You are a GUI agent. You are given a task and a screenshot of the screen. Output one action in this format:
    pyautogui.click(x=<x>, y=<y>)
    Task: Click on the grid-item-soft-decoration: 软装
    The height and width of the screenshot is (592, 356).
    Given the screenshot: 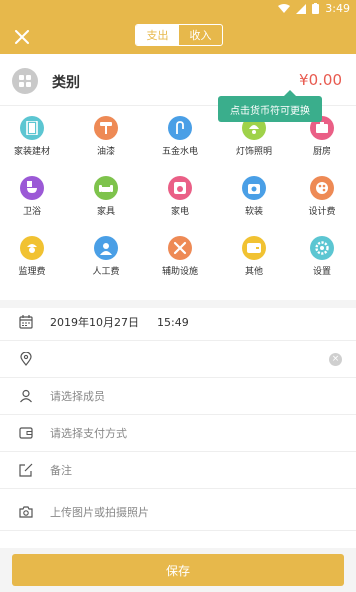 What is the action you would take?
    pyautogui.click(x=254, y=196)
    